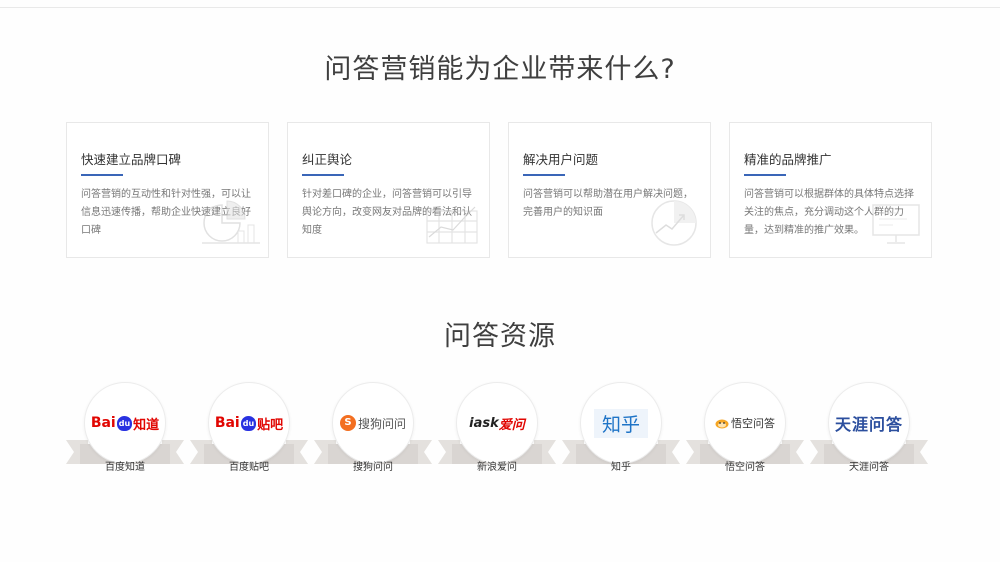 The width and height of the screenshot is (1000, 562). What do you see at coordinates (609, 190) in the screenshot?
I see `benefit-card: 解决用户问题 问答营销可以帮助潜在用户解决问题，完善用户的知识面` at bounding box center [609, 190].